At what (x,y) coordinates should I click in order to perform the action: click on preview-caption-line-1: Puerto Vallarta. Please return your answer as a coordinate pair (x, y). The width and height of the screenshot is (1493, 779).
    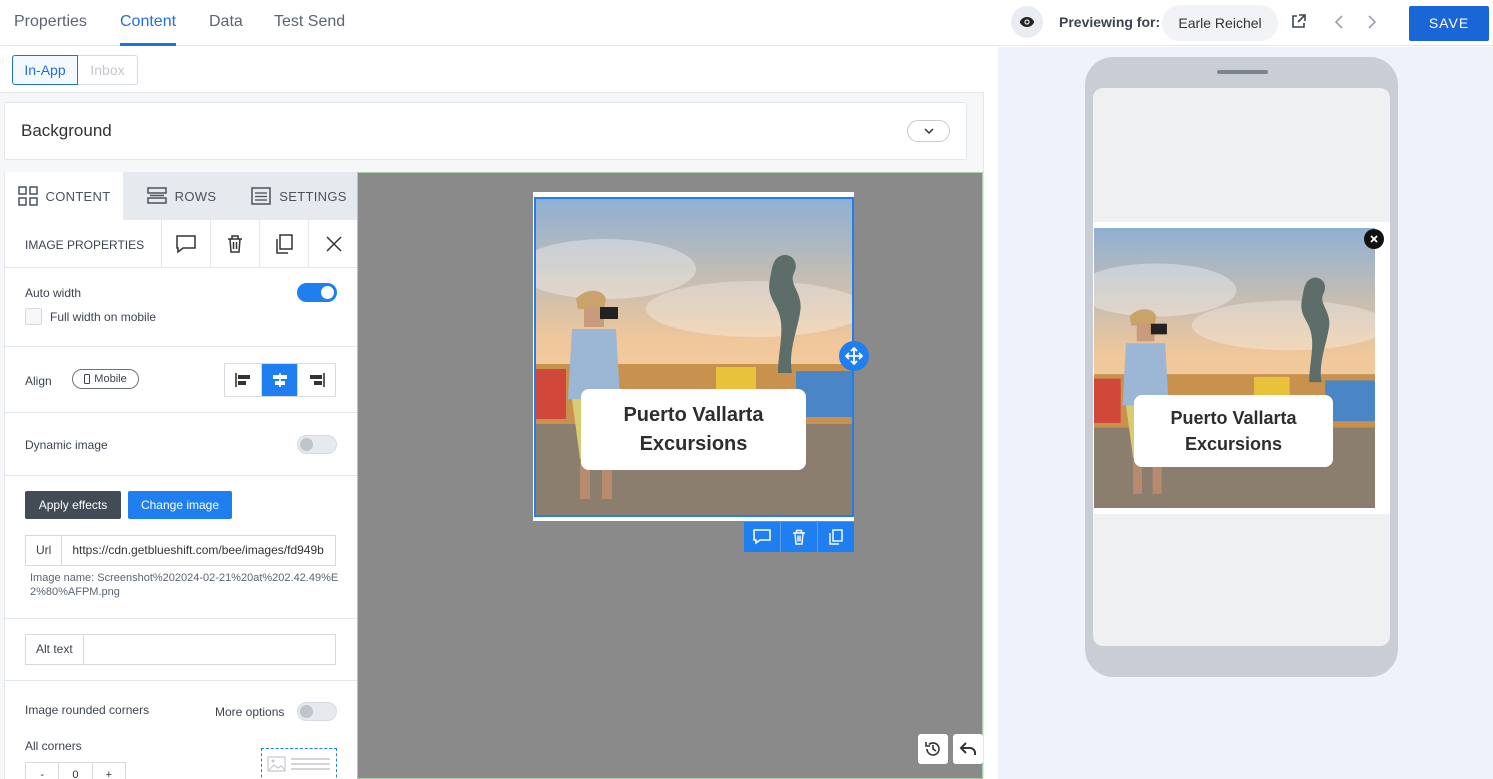
    Looking at the image, I should click on (1233, 418).